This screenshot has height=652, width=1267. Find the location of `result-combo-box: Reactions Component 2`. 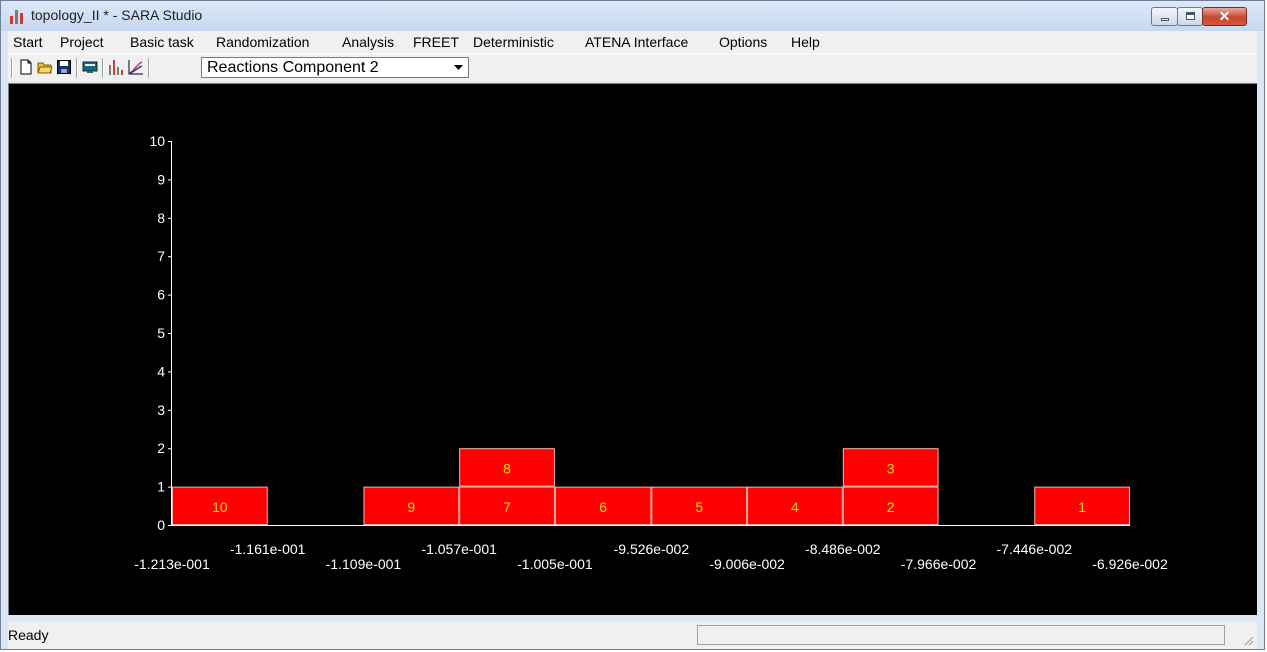

result-combo-box: Reactions Component 2 is located at coordinates (335, 67).